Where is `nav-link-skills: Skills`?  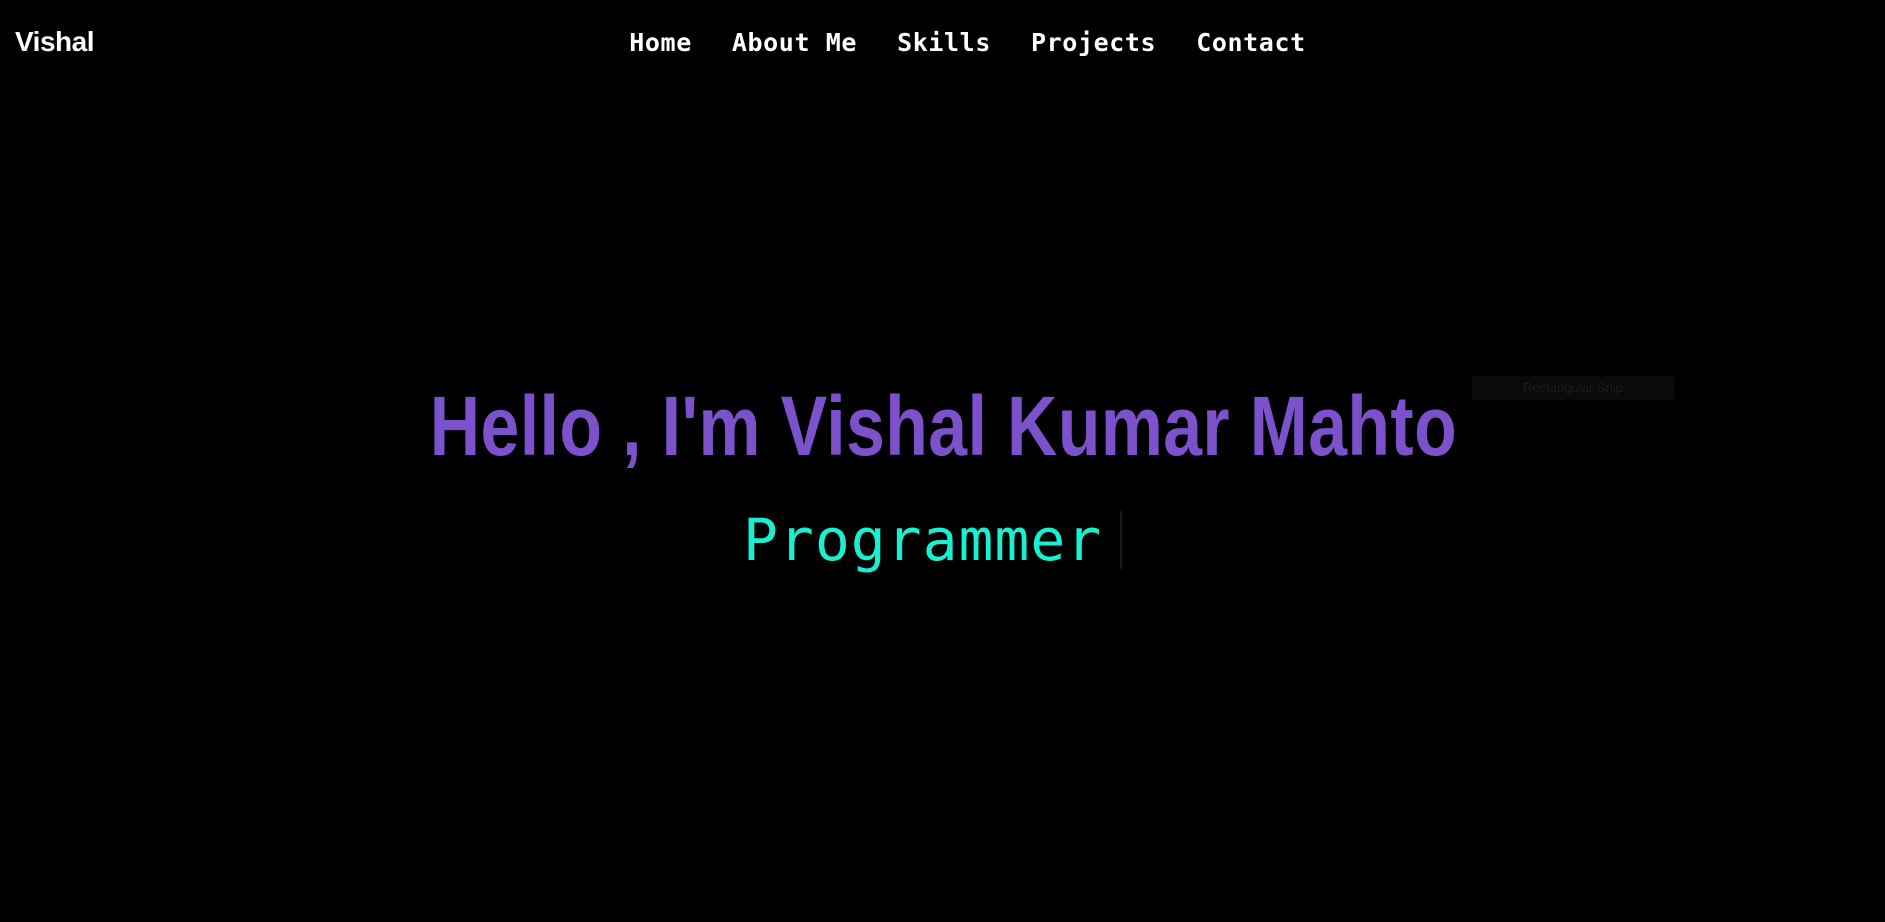 nav-link-skills: Skills is located at coordinates (944, 42).